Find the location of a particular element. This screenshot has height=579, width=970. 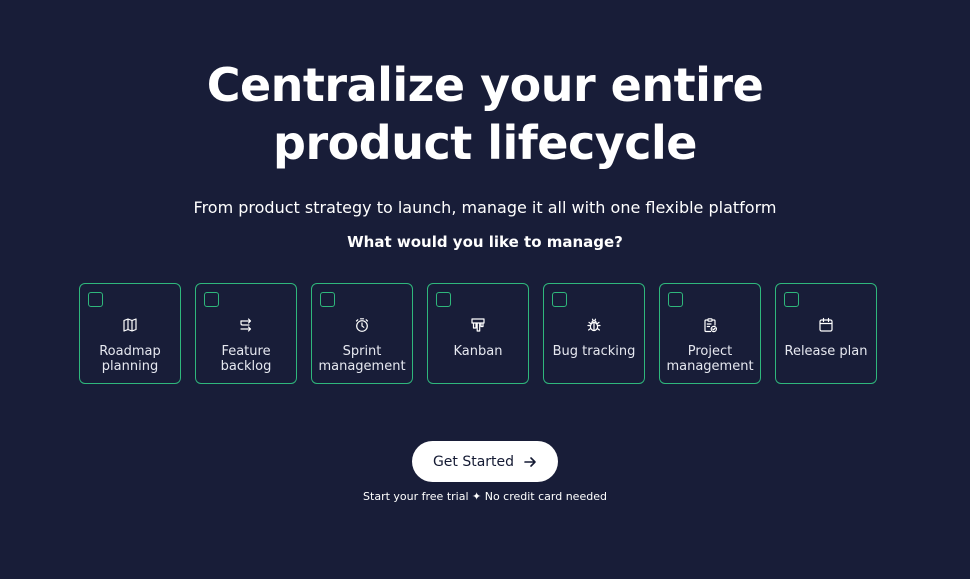

backlog-arrows-icon is located at coordinates (246, 325).